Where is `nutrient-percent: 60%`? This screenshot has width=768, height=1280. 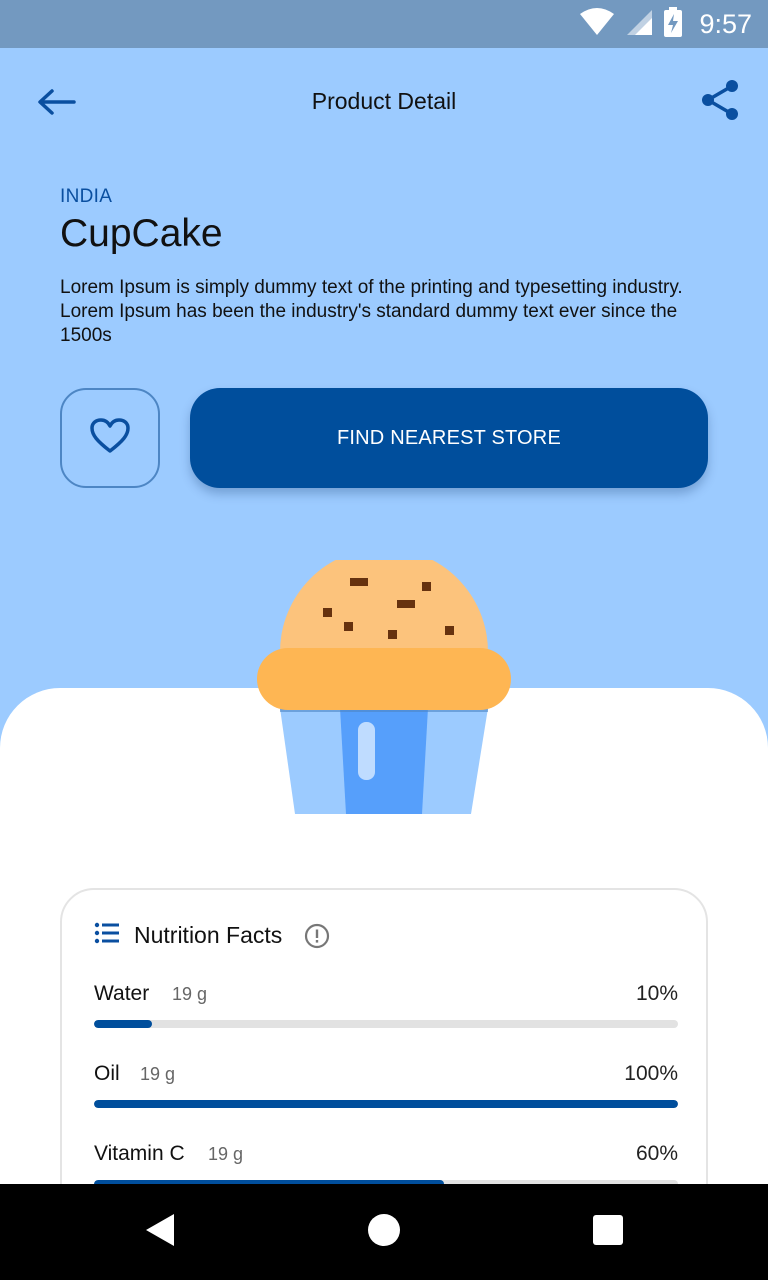 nutrient-percent: 60% is located at coordinates (656, 1153).